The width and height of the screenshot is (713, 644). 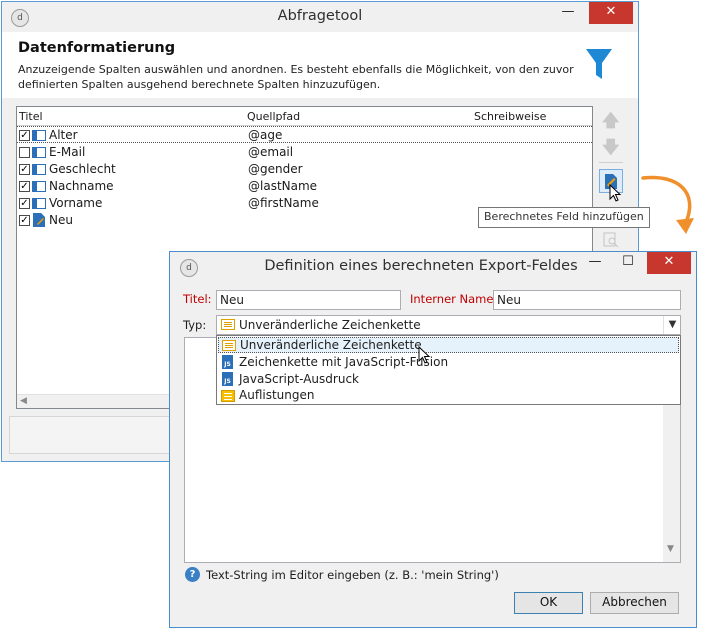 What do you see at coordinates (595, 263) in the screenshot?
I see `dialog-minimize-button: —` at bounding box center [595, 263].